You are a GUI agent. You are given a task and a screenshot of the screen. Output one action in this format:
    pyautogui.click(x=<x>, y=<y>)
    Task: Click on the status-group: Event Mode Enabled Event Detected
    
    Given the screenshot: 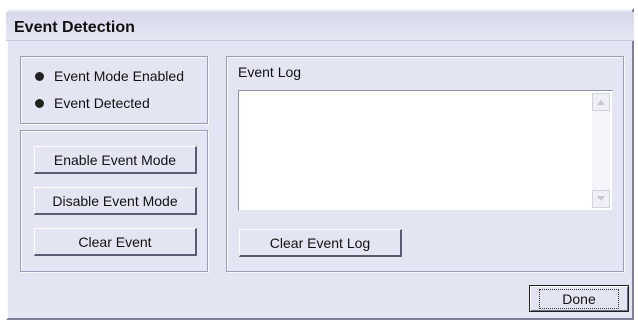 What is the action you would take?
    pyautogui.click(x=114, y=90)
    